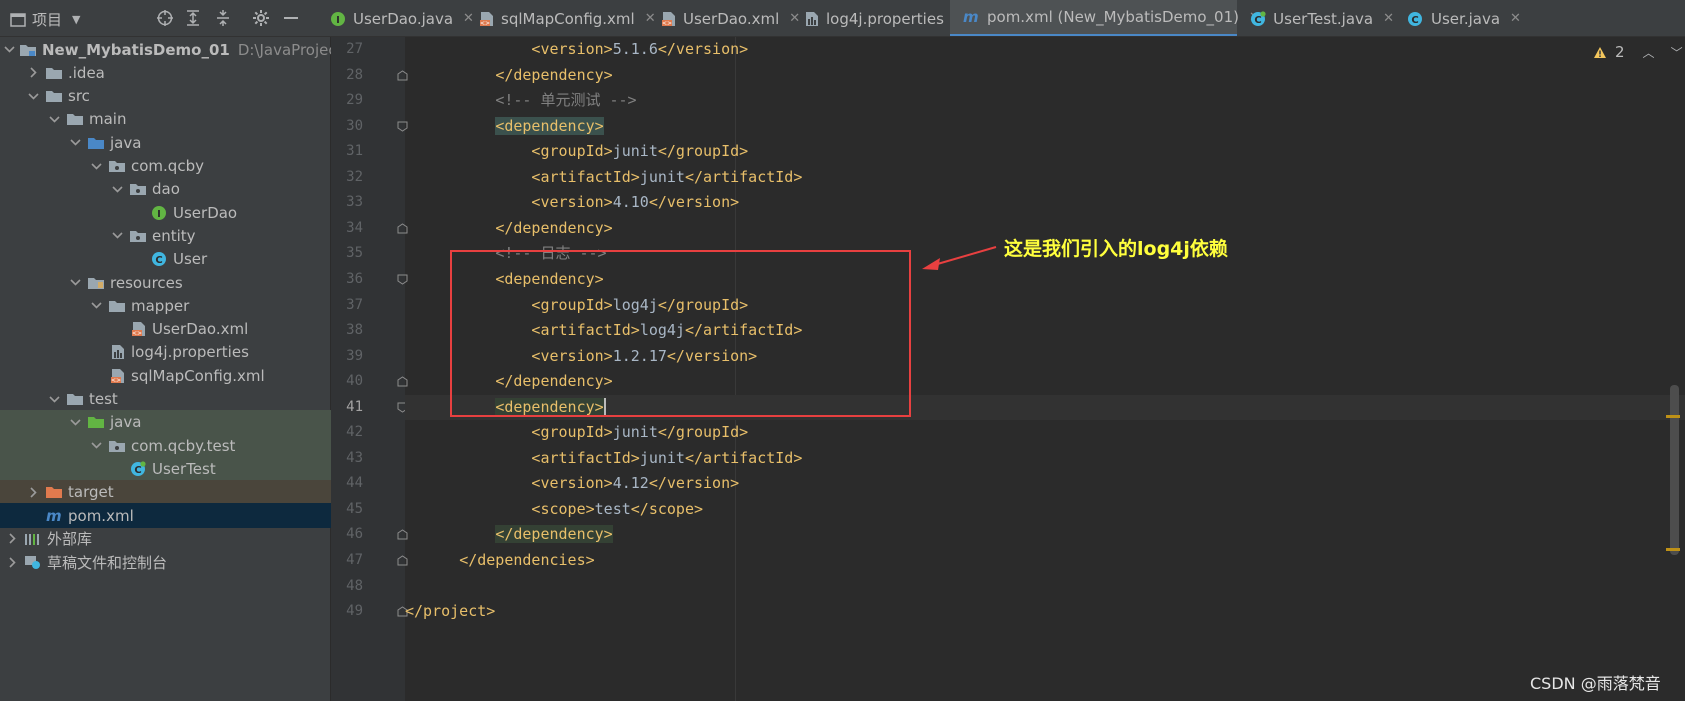 This screenshot has height=701, width=1685. What do you see at coordinates (168, 49) in the screenshot?
I see `tree-item: New_MybatisDemo_01 D:\JavaProjec` at bounding box center [168, 49].